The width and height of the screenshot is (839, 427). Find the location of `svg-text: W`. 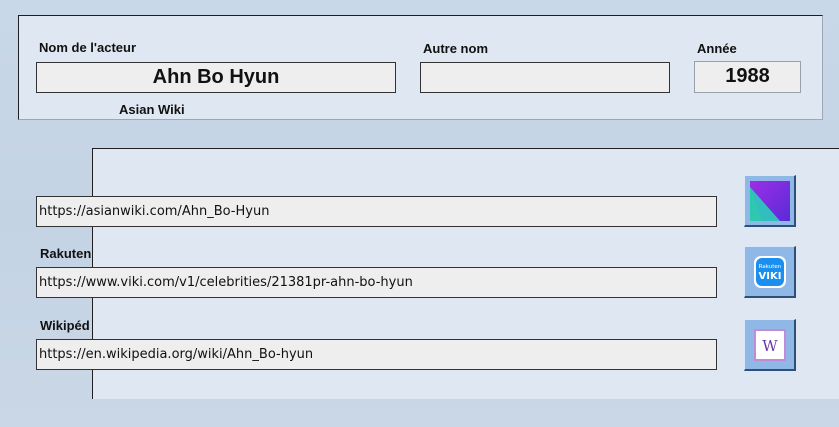

svg-text: W is located at coordinates (770, 346).